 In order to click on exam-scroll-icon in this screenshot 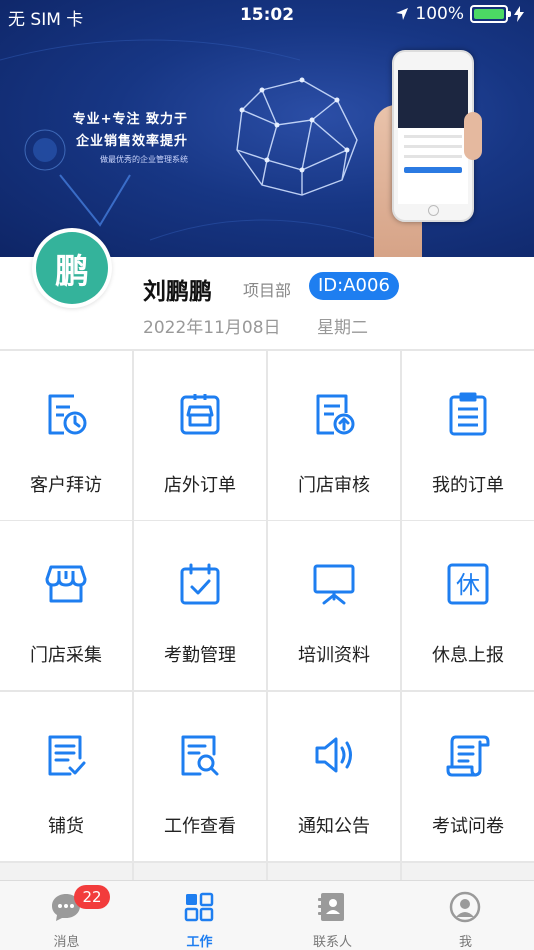, I will do `click(468, 756)`.